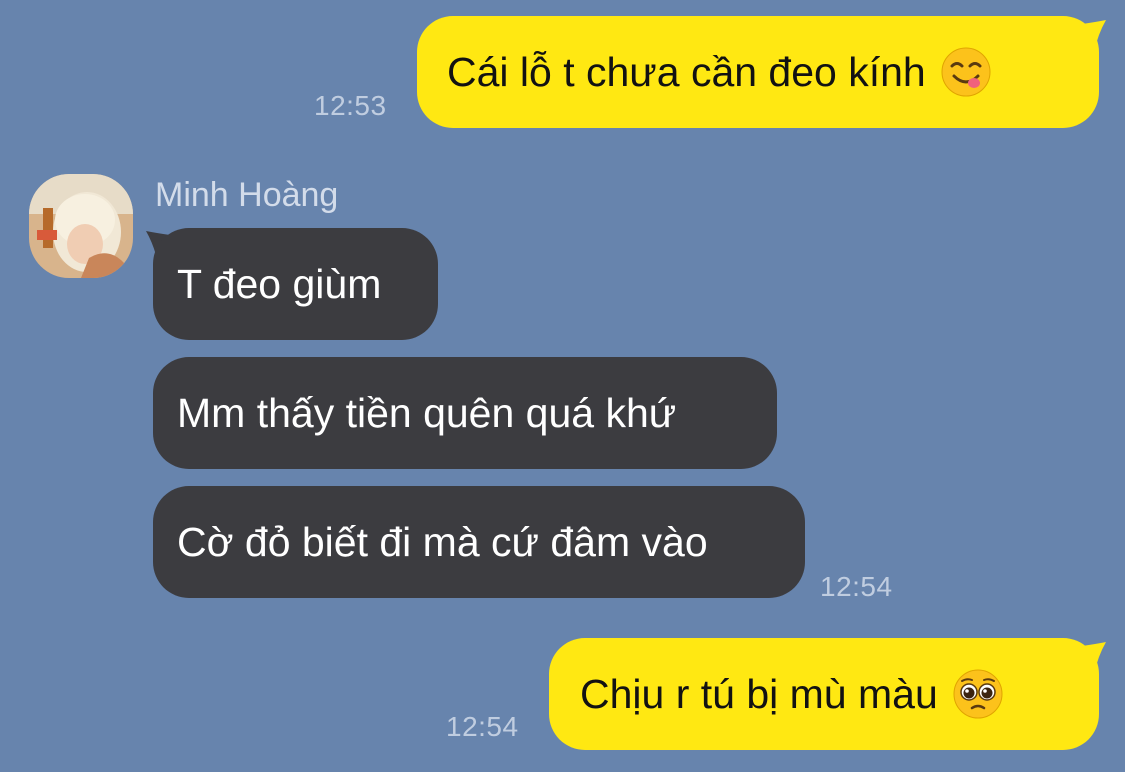 This screenshot has height=772, width=1125. I want to click on avatar, so click(81, 226).